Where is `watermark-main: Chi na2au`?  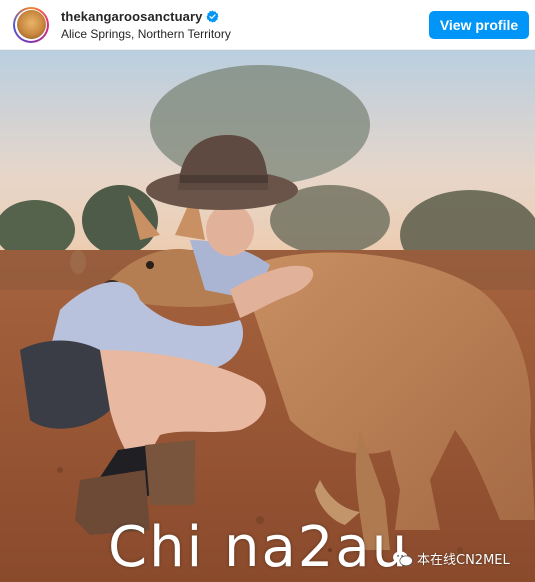
watermark-main: Chi na2au is located at coordinates (259, 547).